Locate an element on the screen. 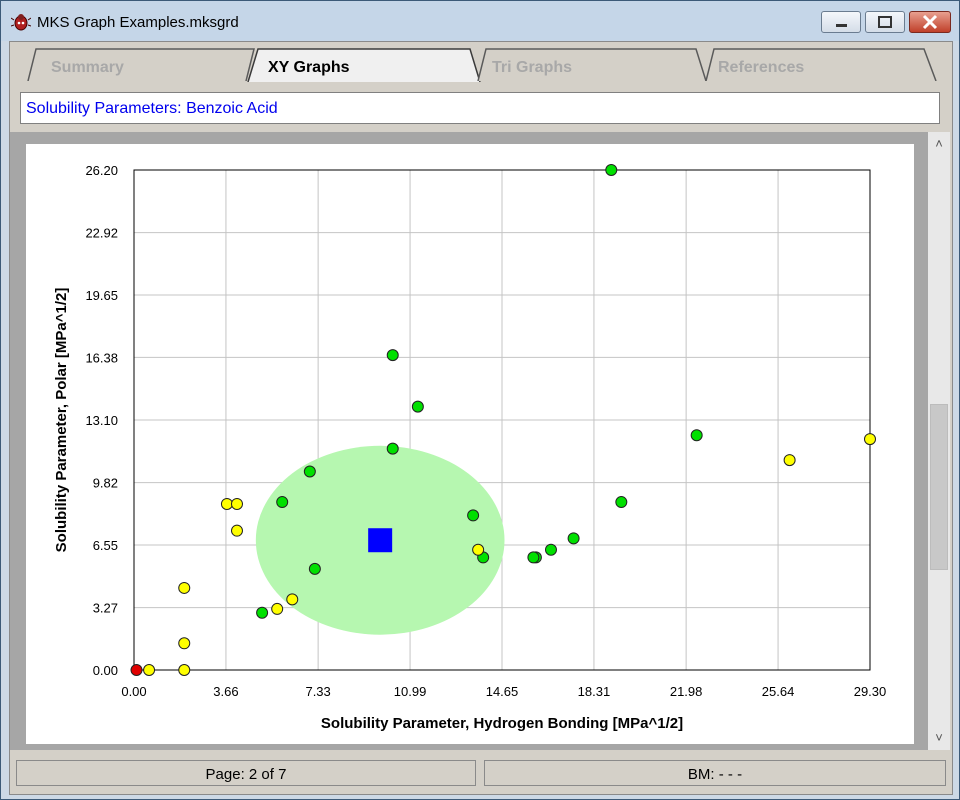 This screenshot has width=960, height=800. y-tick-label: 16.38 is located at coordinates (101, 357).